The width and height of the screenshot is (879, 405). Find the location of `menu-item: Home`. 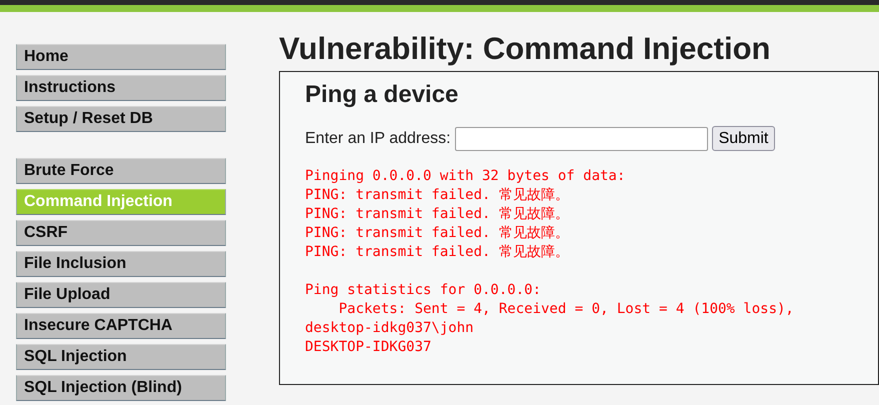

menu-item: Home is located at coordinates (121, 57).